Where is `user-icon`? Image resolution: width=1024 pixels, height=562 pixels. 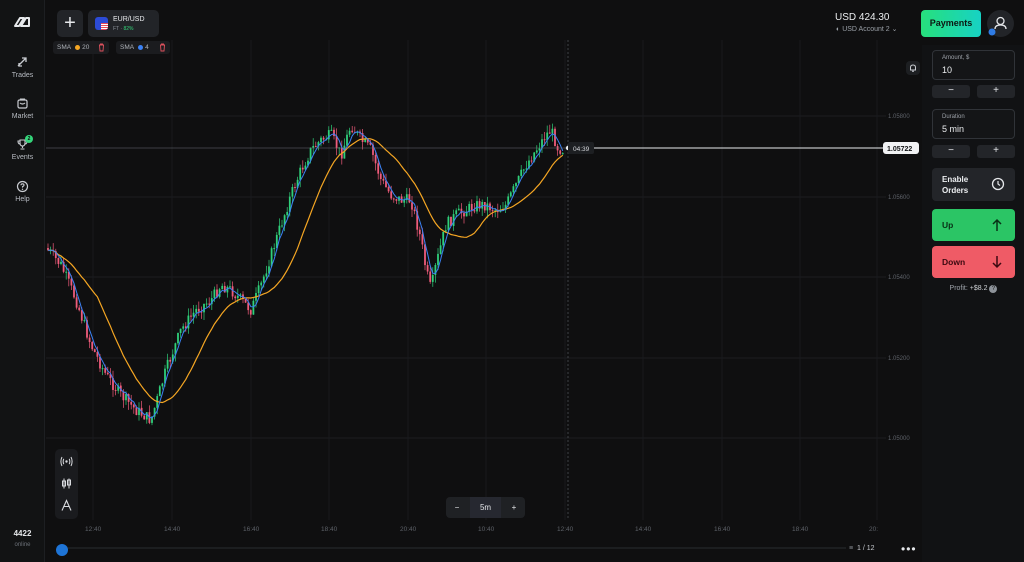
user-icon is located at coordinates (997, 26).